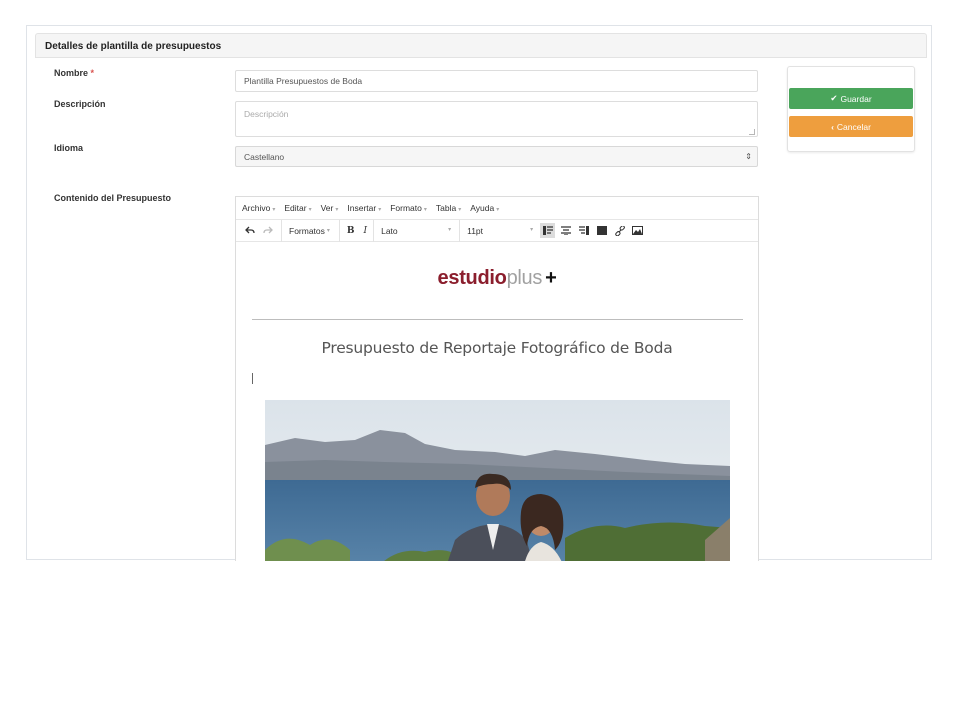 The image size is (960, 720). I want to click on font-size-select: 11pt ▾, so click(500, 231).